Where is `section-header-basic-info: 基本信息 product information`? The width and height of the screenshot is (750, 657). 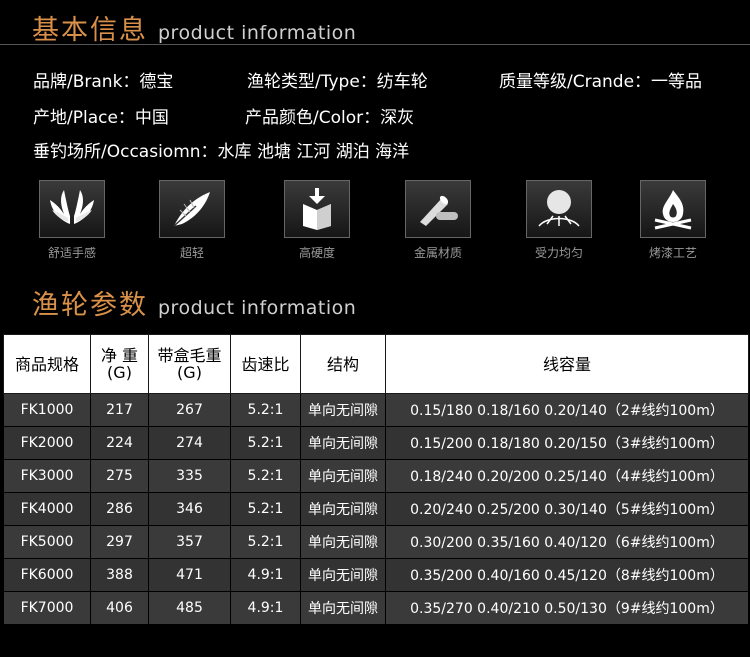 section-header-basic-info: 基本信息 product information is located at coordinates (194, 27).